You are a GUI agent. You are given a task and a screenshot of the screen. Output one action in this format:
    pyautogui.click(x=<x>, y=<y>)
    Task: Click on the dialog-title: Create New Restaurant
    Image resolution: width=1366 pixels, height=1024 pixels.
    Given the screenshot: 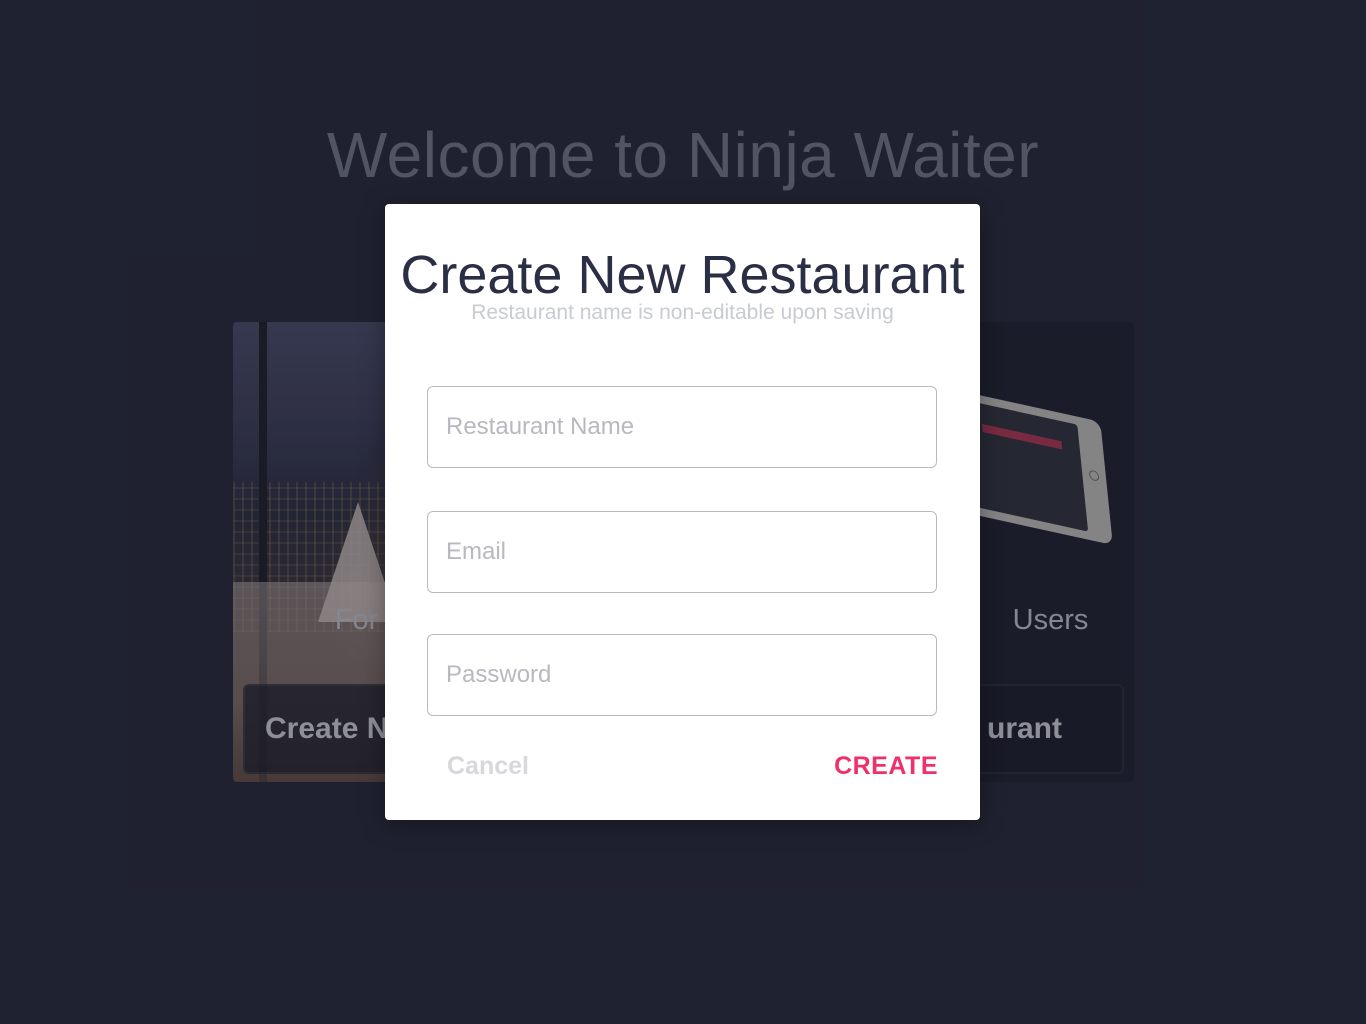 What is the action you would take?
    pyautogui.click(x=682, y=275)
    